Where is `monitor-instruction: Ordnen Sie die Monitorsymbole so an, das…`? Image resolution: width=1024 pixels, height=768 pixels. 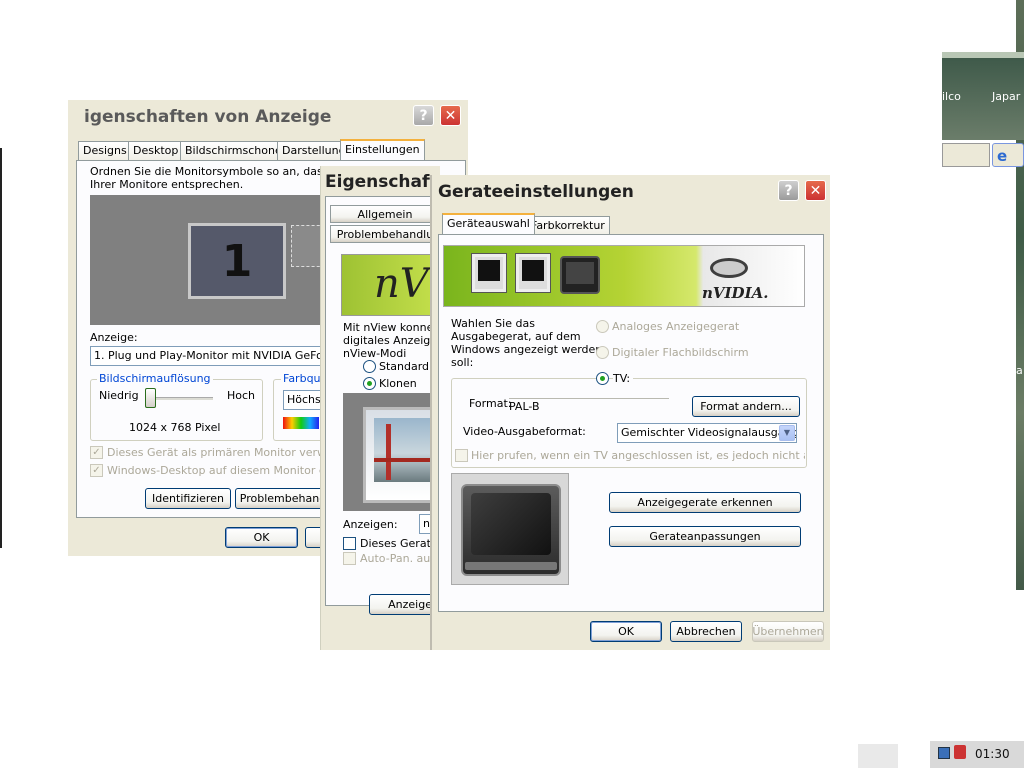
monitor-instruction: Ordnen Sie die Monitorsymbole so an, das… is located at coordinates (224, 178).